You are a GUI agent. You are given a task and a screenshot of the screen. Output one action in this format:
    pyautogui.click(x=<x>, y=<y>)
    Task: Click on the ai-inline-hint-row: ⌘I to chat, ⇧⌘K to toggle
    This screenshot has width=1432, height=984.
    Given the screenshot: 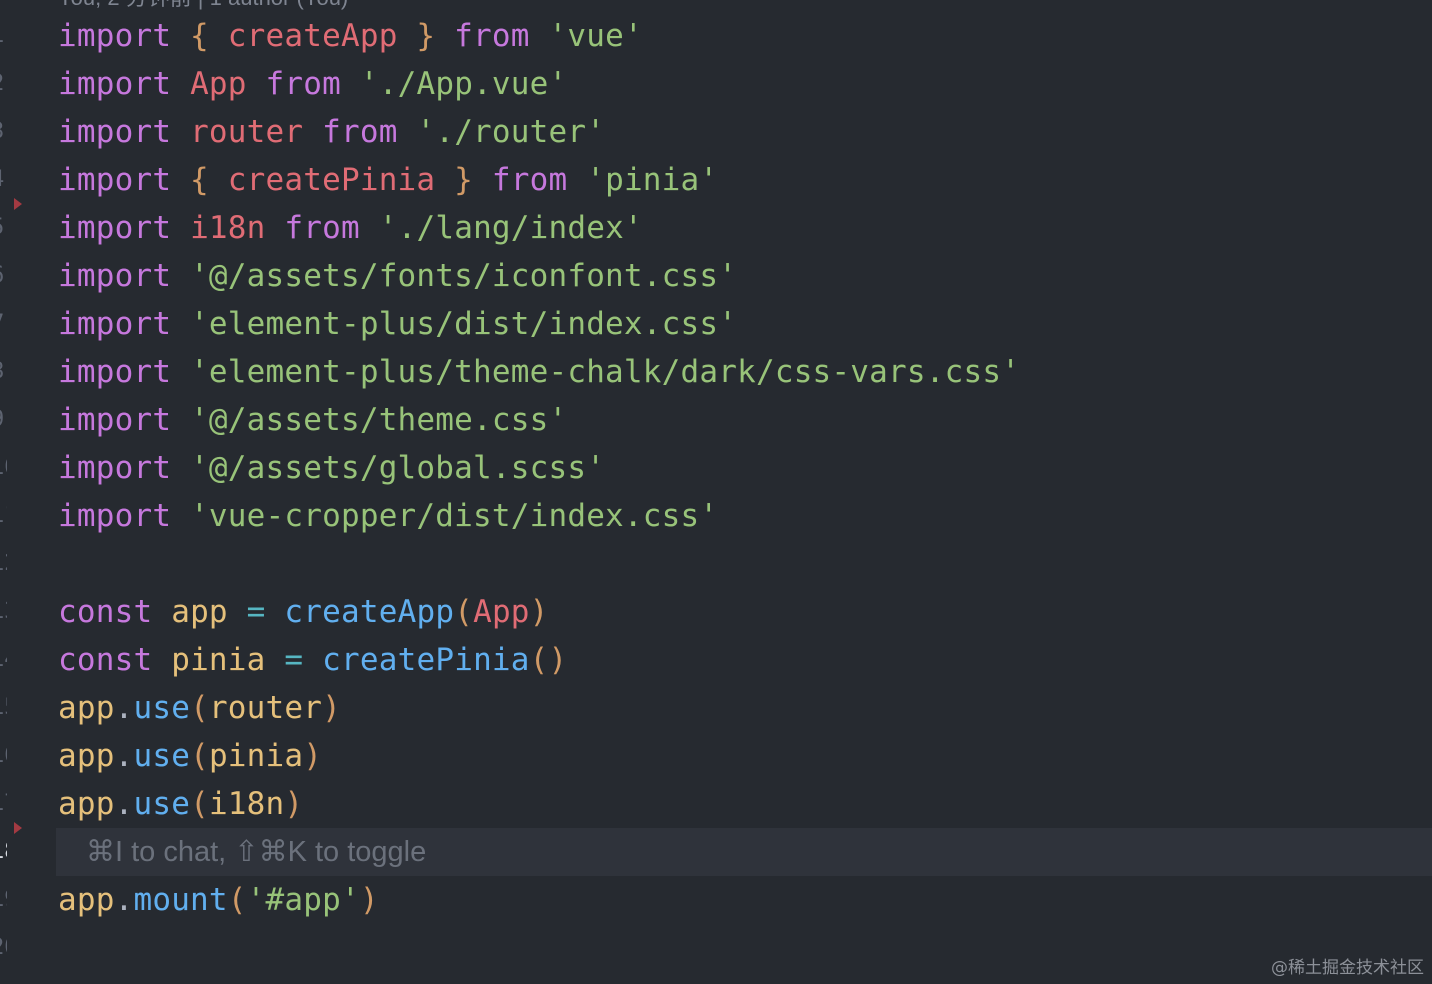 What is the action you would take?
    pyautogui.click(x=744, y=852)
    